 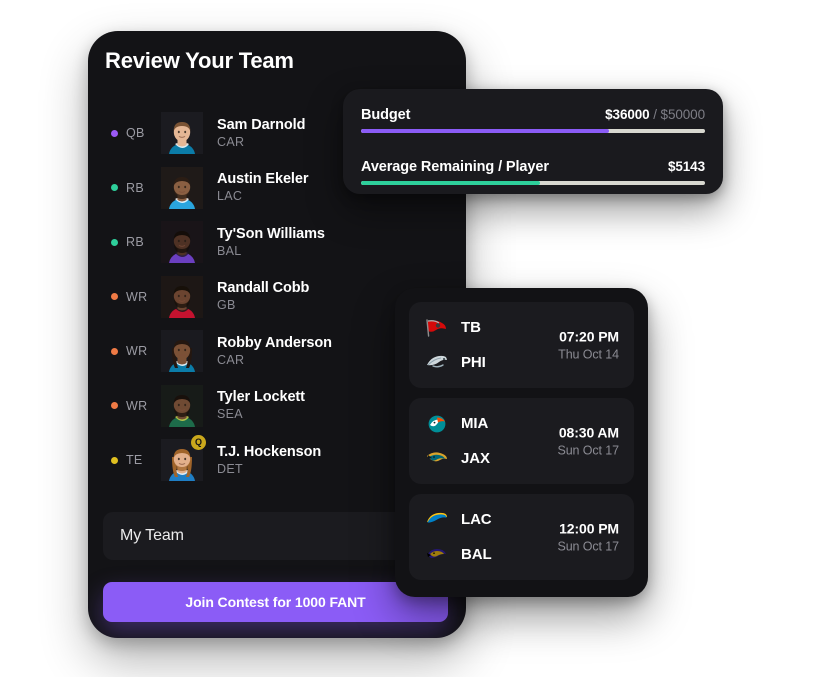 I want to click on page-title: Review Your Team, so click(x=199, y=60).